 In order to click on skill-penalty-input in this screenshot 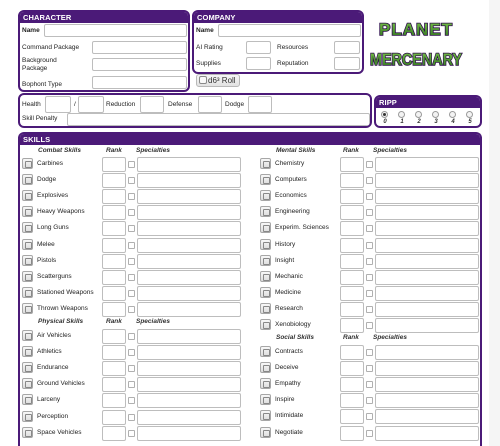, I will do `click(218, 119)`.